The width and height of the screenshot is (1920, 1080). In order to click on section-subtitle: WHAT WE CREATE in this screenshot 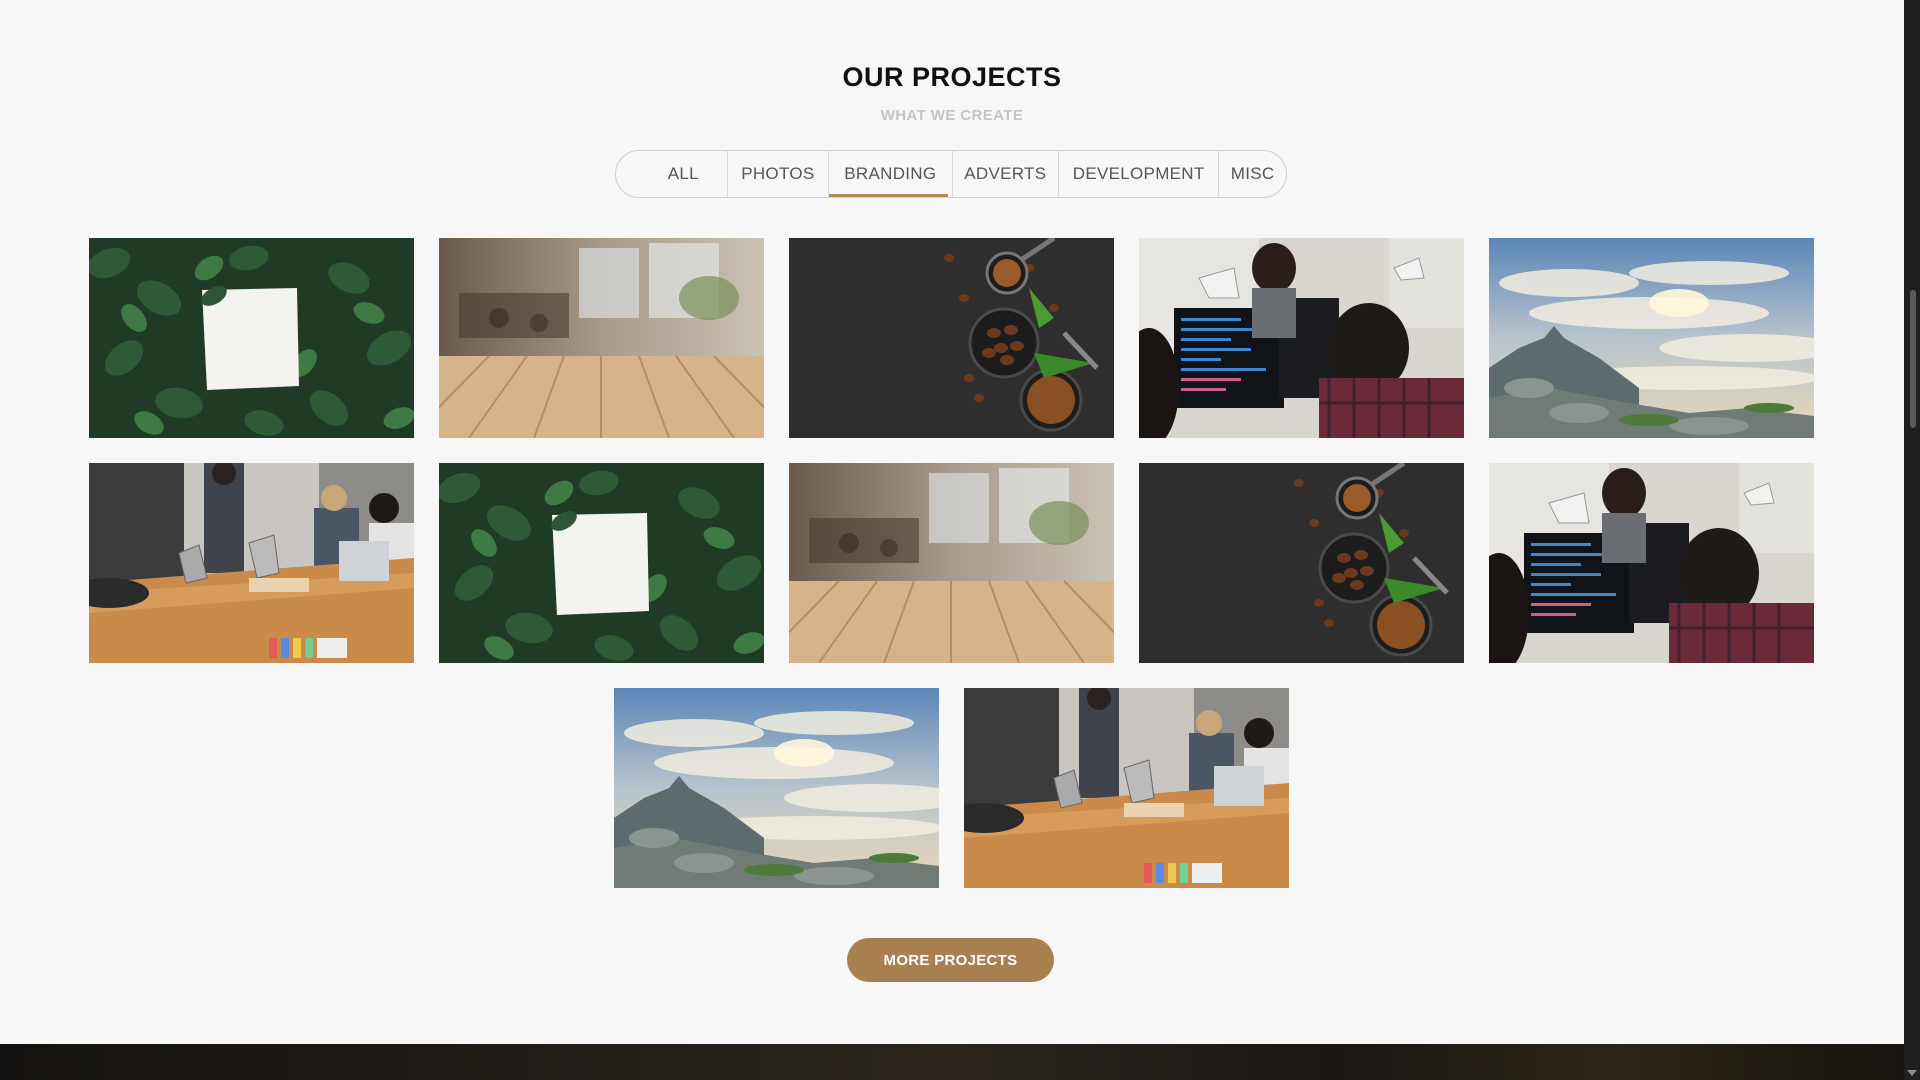, I will do `click(952, 115)`.